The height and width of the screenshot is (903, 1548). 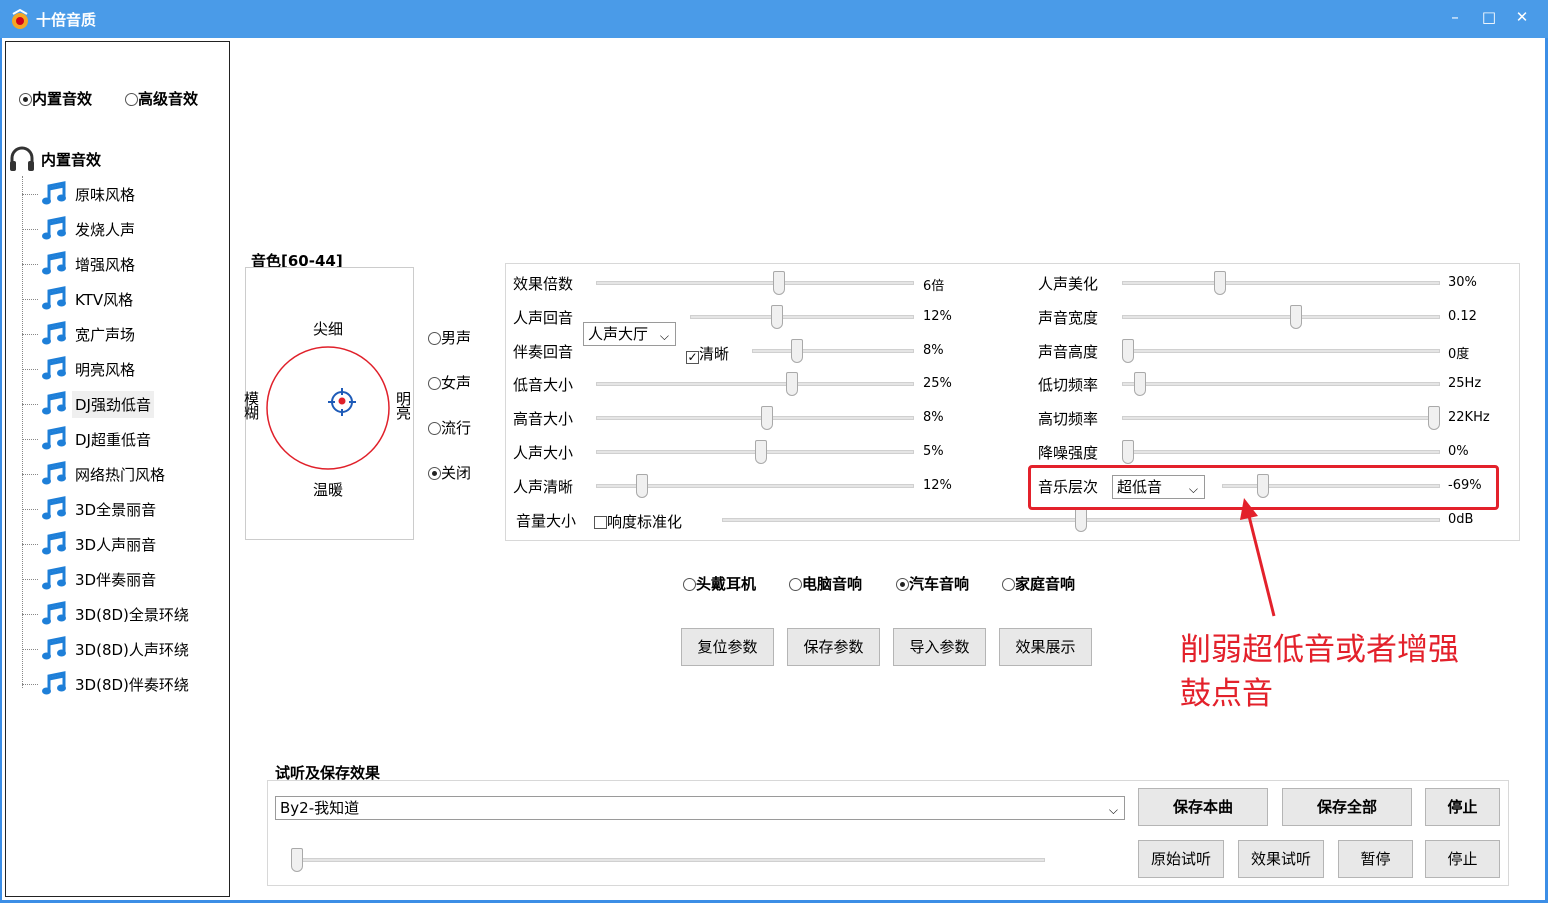 I want to click on tree-item: 明亮风格, so click(x=80, y=369).